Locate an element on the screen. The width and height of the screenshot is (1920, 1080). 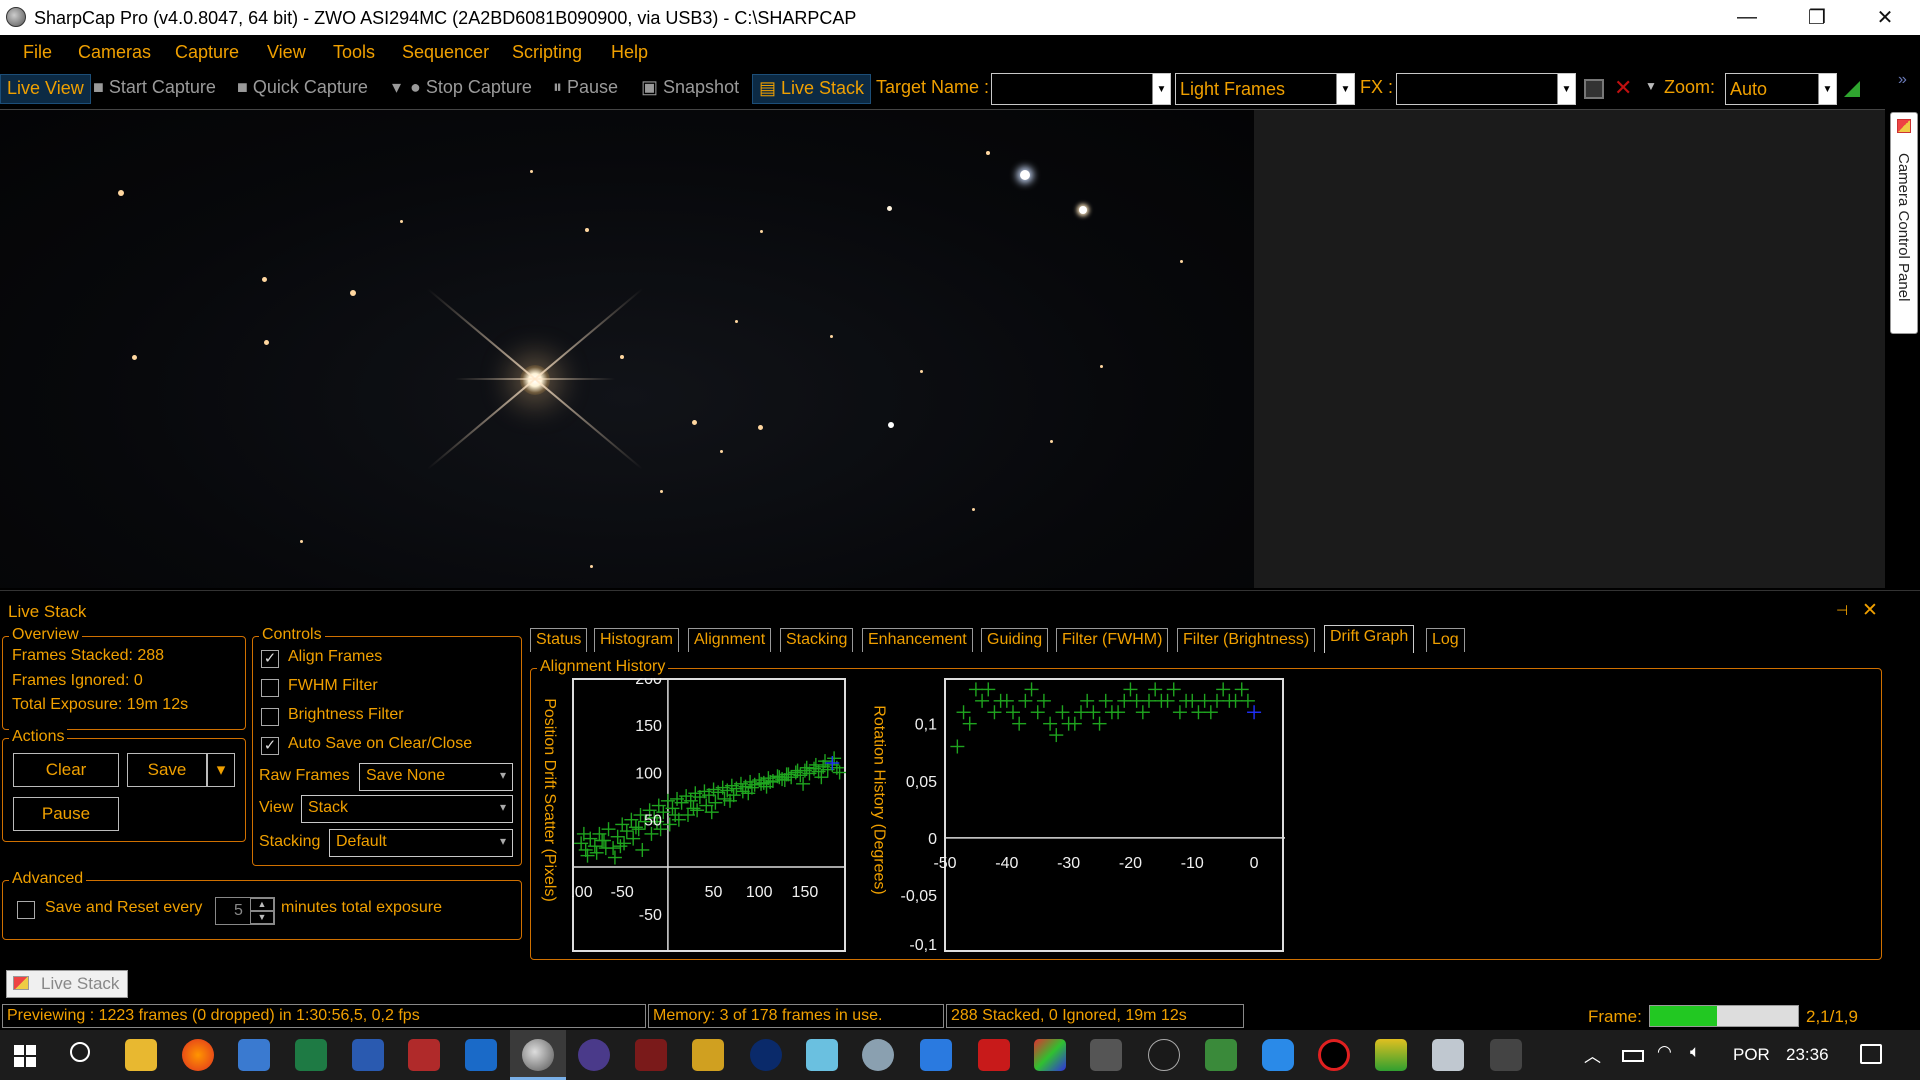
fx-select: ▼ is located at coordinates (1486, 89).